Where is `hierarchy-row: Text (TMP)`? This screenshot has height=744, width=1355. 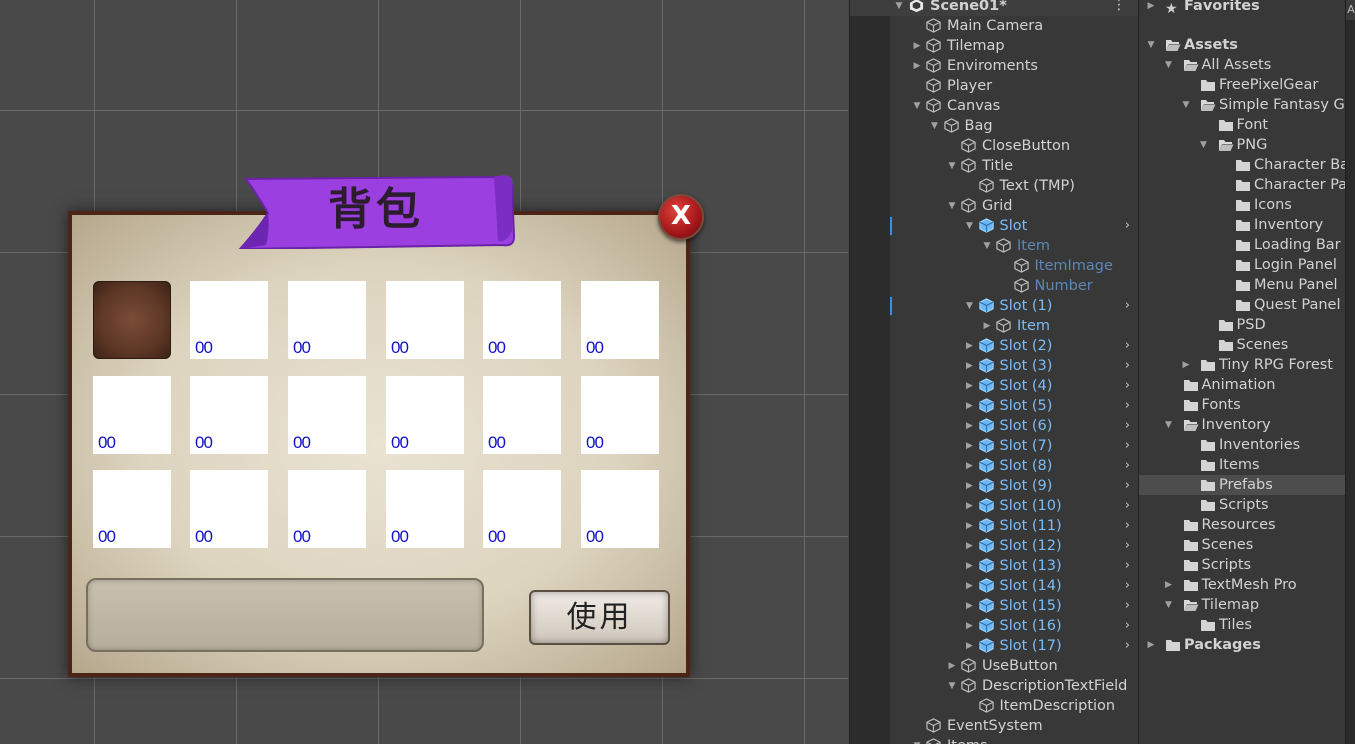
hierarchy-row: Text (TMP) is located at coordinates (994, 186).